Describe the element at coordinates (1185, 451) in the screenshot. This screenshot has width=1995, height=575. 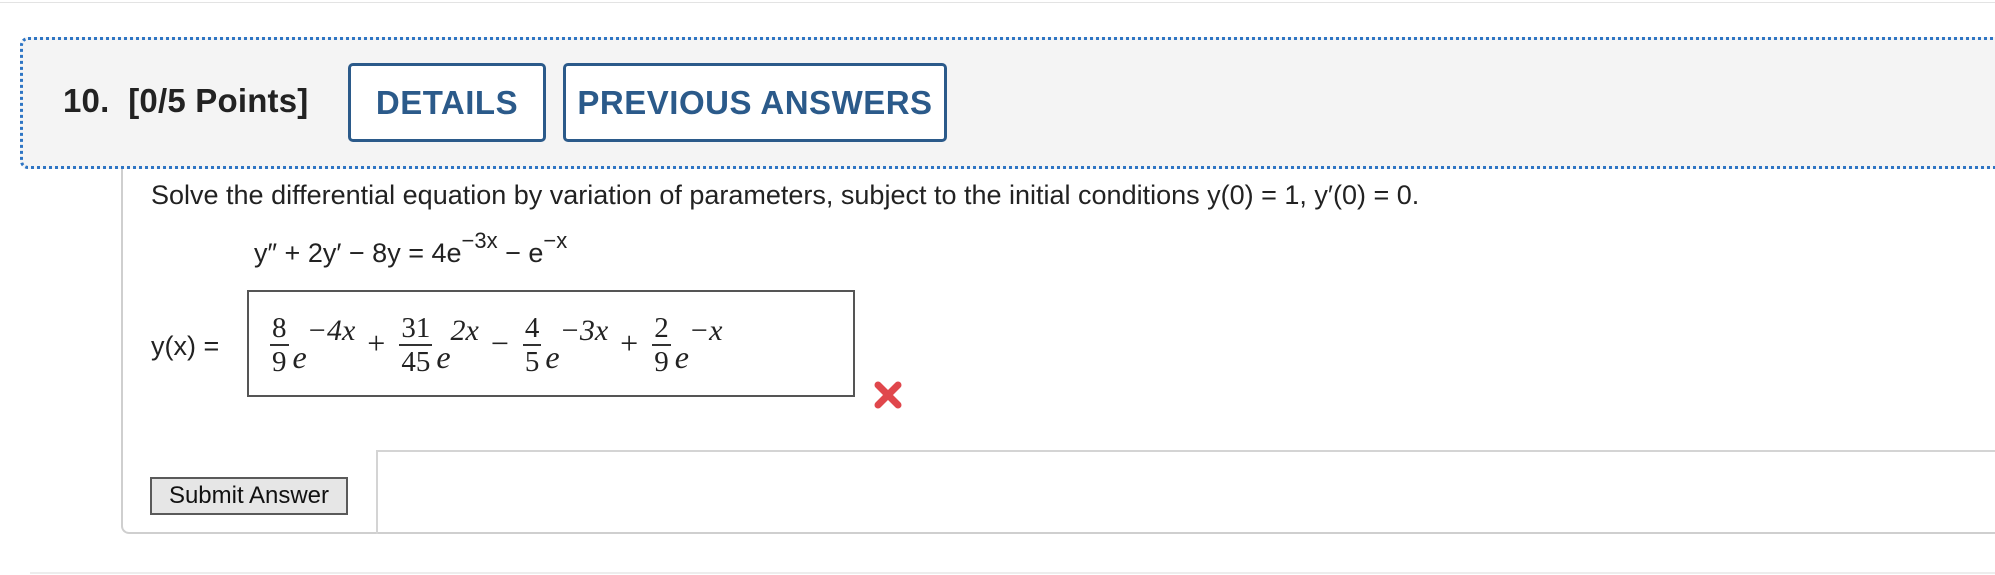
I see `footer-divider` at that location.